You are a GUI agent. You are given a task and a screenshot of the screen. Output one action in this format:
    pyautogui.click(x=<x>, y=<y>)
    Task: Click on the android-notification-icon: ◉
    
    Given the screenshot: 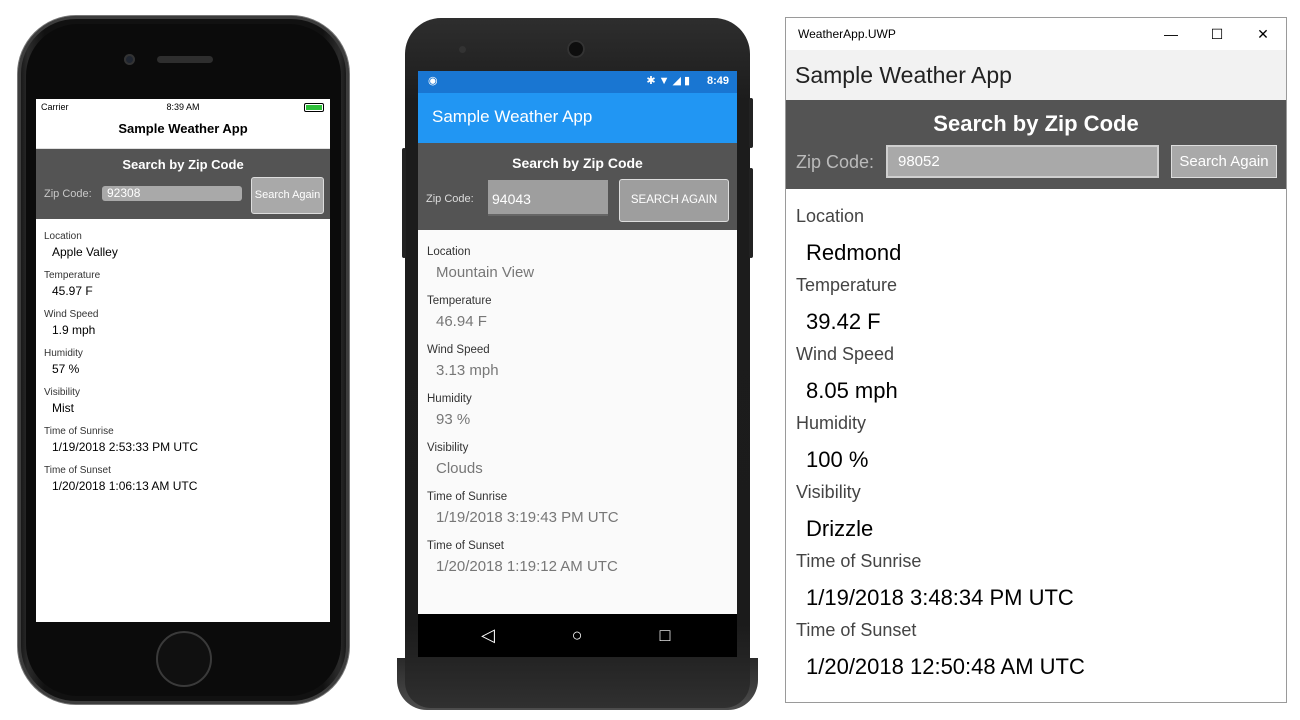 What is the action you would take?
    pyautogui.click(x=433, y=81)
    